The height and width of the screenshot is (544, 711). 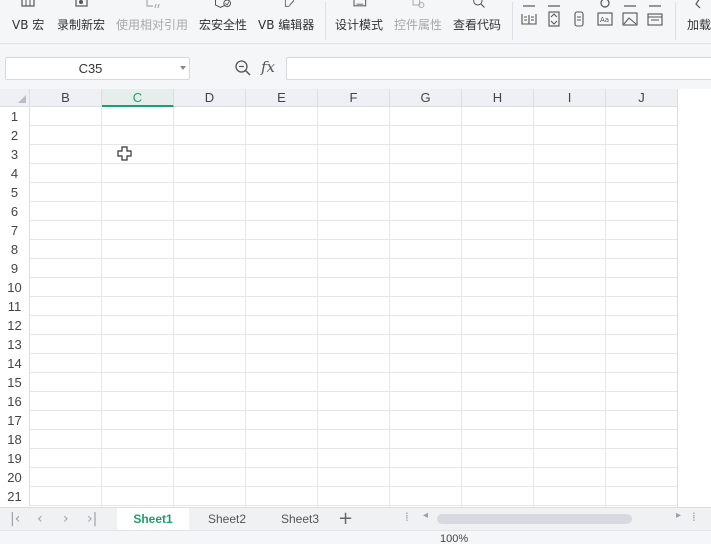 What do you see at coordinates (282, 98) in the screenshot?
I see `column-header-e: E` at bounding box center [282, 98].